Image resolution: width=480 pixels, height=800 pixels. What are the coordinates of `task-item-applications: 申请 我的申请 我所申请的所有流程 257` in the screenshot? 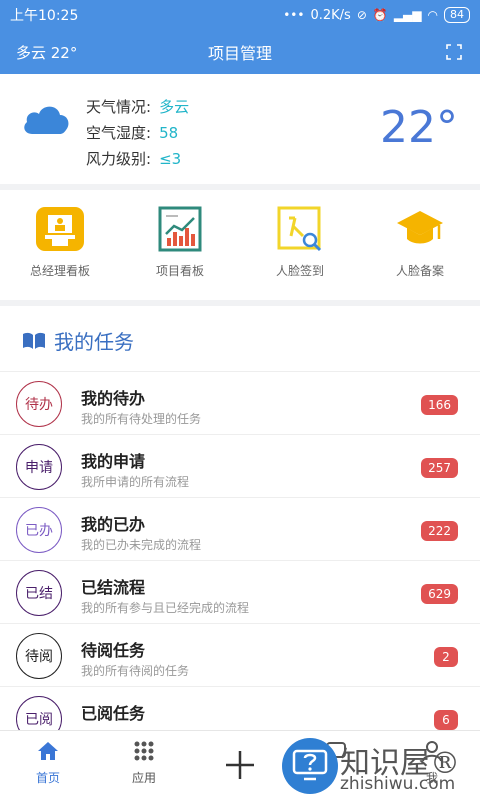 It's located at (240, 466).